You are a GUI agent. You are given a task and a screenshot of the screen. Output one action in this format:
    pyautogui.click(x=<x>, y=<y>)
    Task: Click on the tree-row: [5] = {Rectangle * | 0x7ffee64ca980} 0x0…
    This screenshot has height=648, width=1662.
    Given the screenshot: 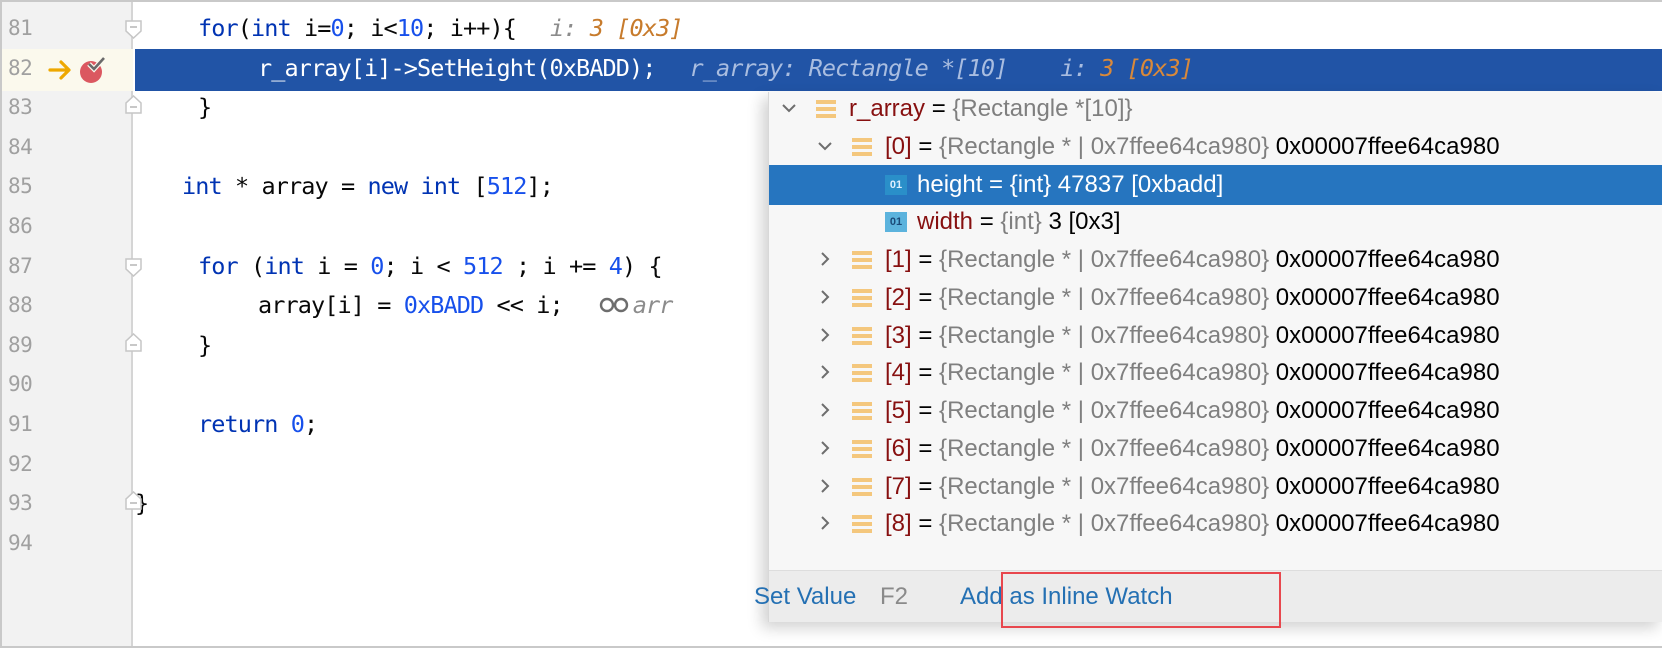 What is the action you would take?
    pyautogui.click(x=1215, y=411)
    